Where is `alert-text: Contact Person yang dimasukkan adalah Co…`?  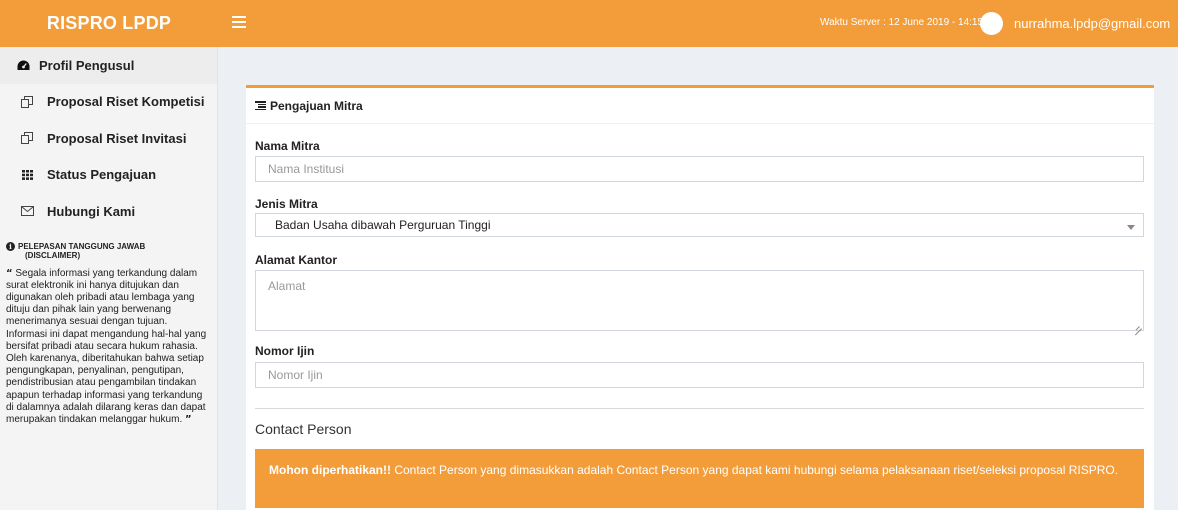 alert-text: Contact Person yang dimasukkan adalah Co… is located at coordinates (755, 470).